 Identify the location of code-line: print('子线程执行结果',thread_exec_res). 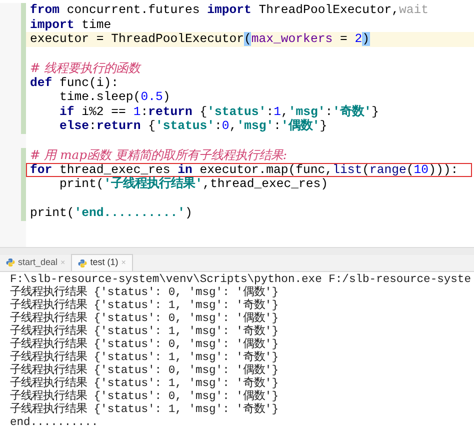
(194, 184).